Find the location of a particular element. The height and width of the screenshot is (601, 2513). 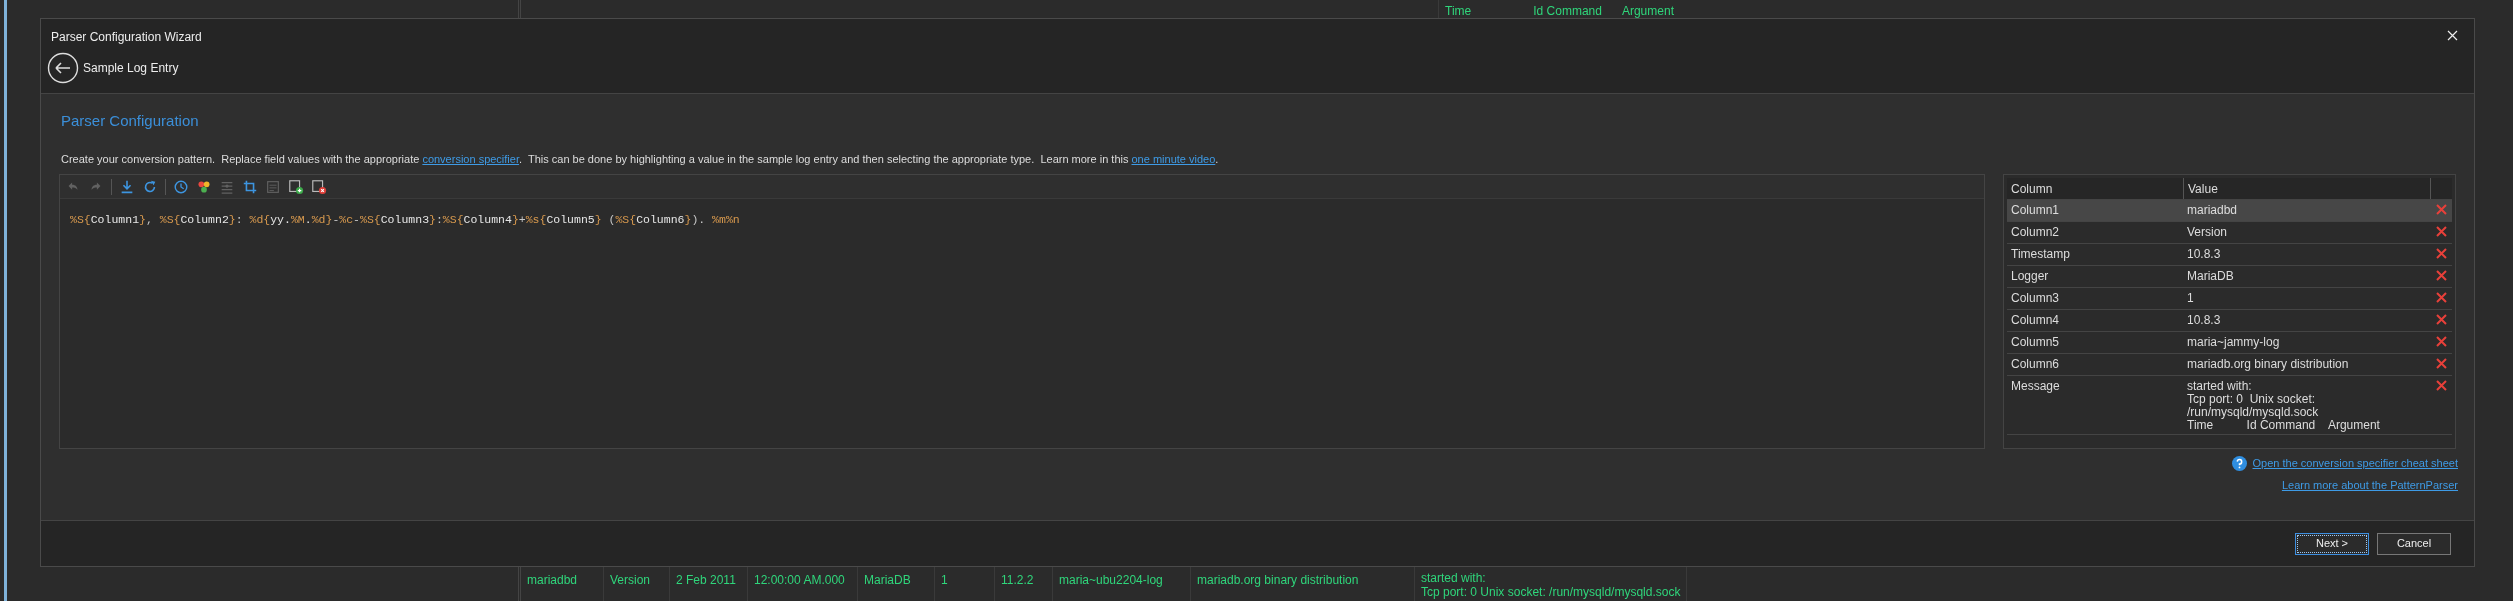

log-text: Time is located at coordinates (1458, 11).